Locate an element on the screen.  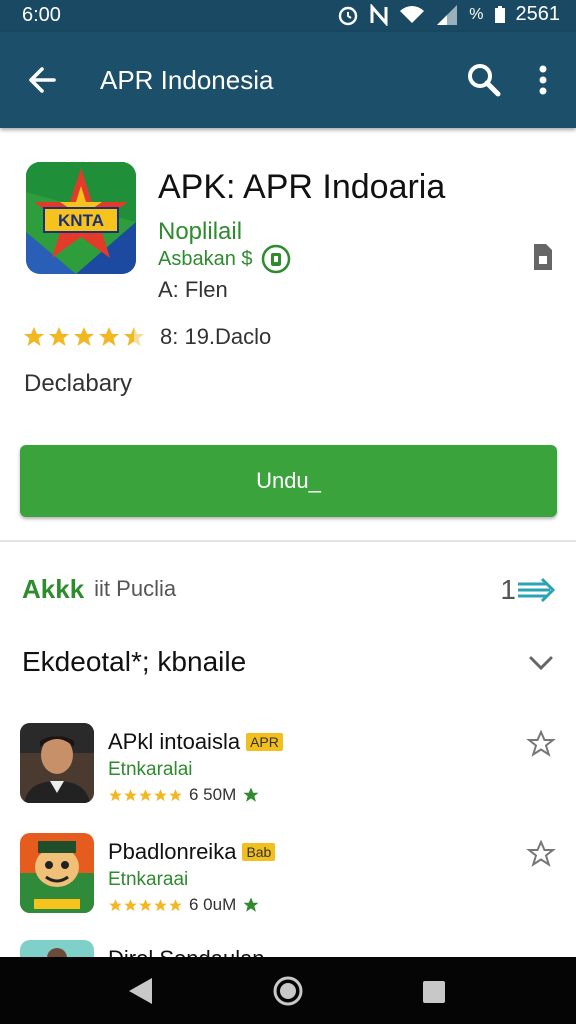
list-item-meta: 6 50M is located at coordinates (184, 795).